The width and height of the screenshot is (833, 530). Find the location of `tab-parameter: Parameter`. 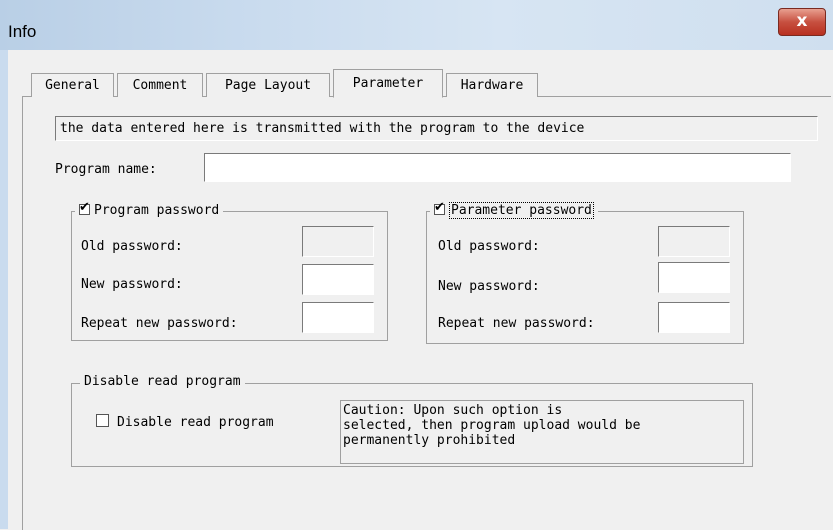

tab-parameter: Parameter is located at coordinates (388, 83).